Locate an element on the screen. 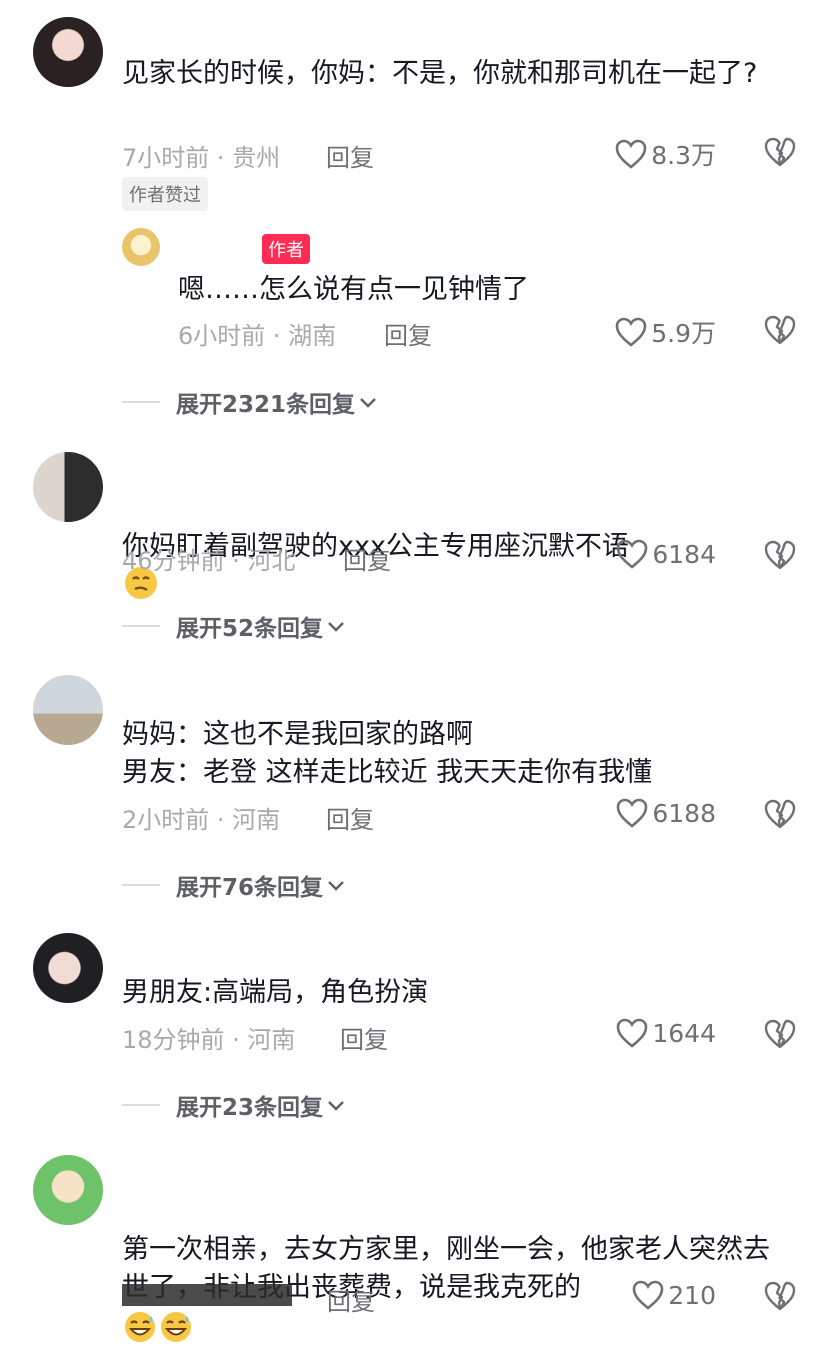  like-count: 6184 is located at coordinates (684, 554).